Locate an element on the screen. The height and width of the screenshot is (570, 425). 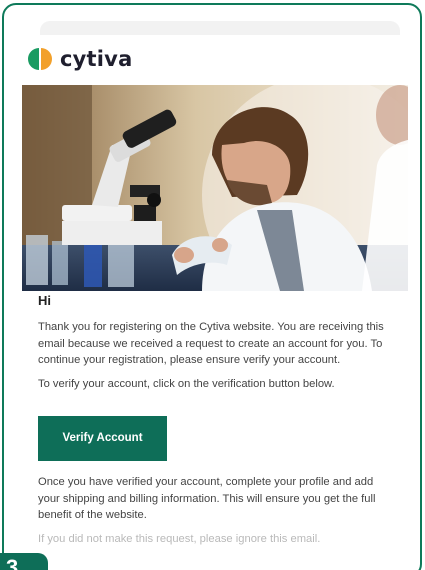
cytiva-logo-icon is located at coordinates (40, 59).